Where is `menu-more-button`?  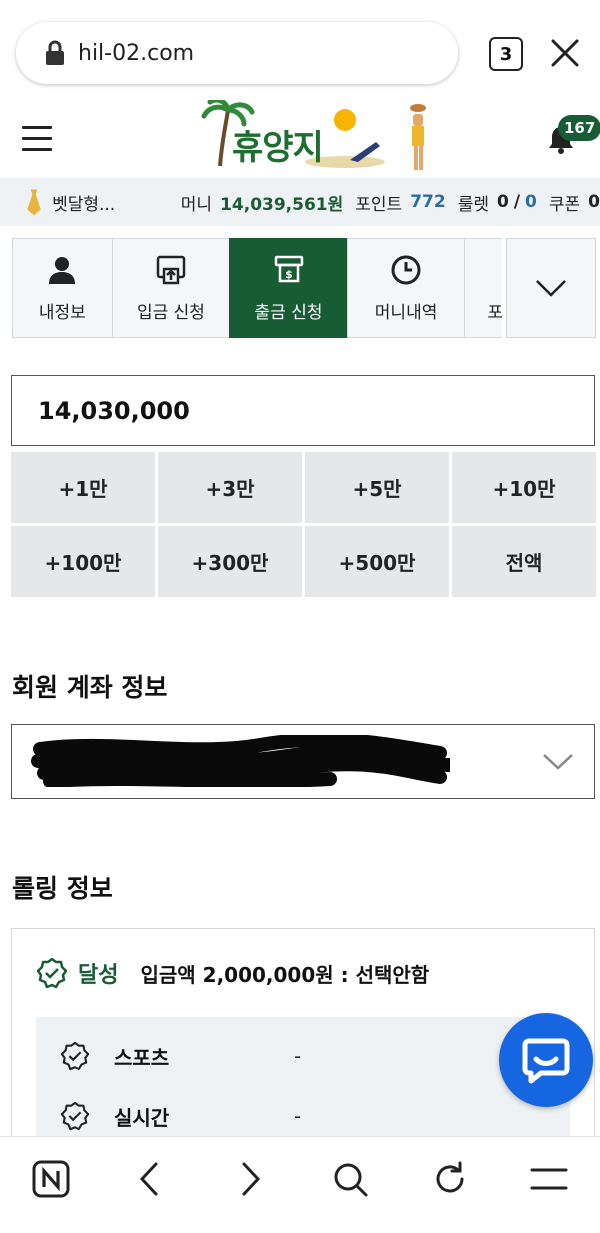 menu-more-button is located at coordinates (551, 288).